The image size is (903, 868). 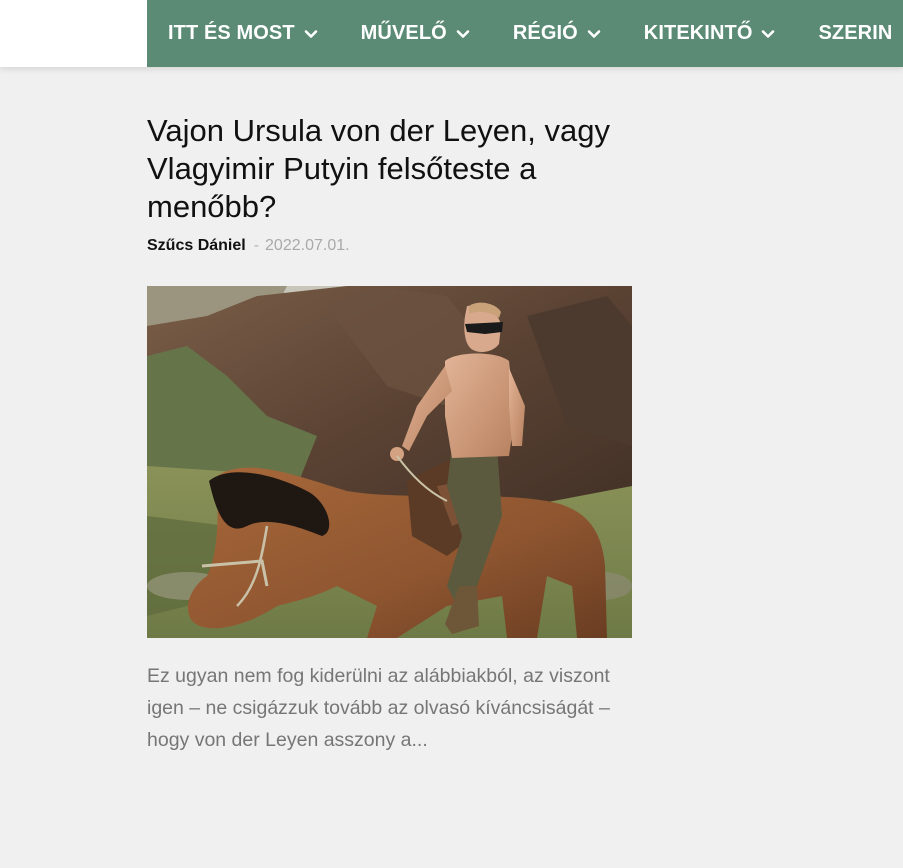 What do you see at coordinates (389, 246) in the screenshot?
I see `article-meta: Szűcs Dániel -2022.07.01.` at bounding box center [389, 246].